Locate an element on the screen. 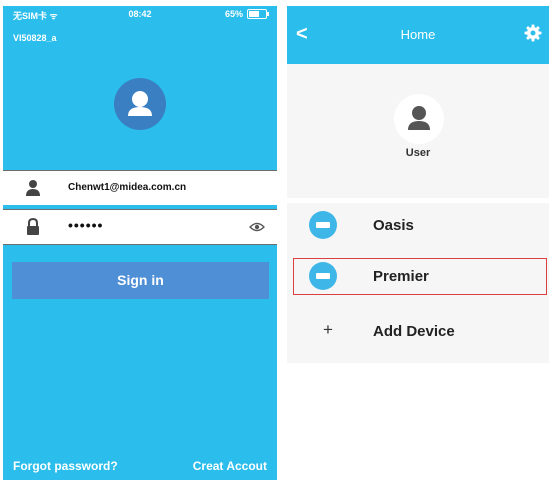  eye-icon is located at coordinates (257, 227).